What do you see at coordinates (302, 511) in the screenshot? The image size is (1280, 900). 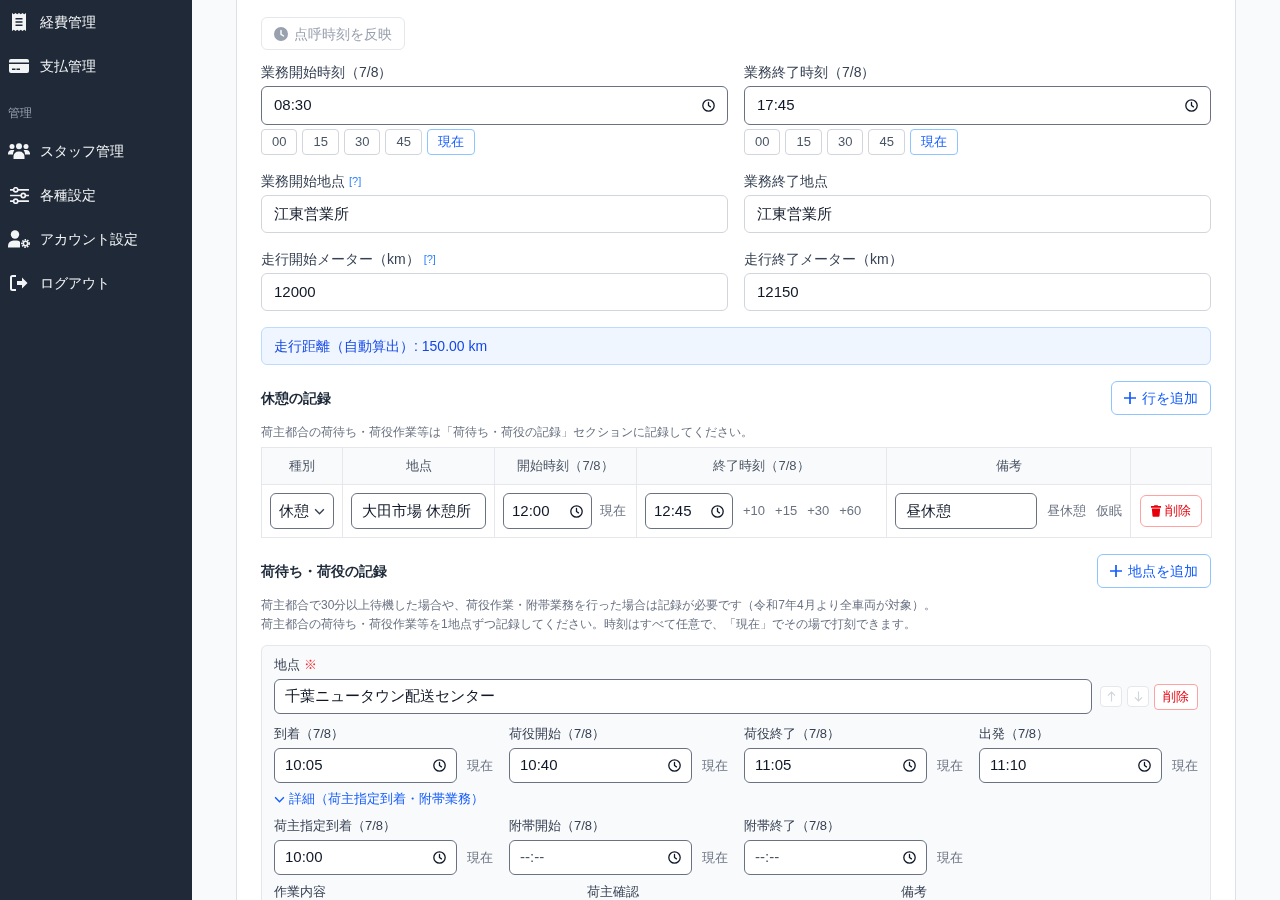 I see `type-select: 休憩` at bounding box center [302, 511].